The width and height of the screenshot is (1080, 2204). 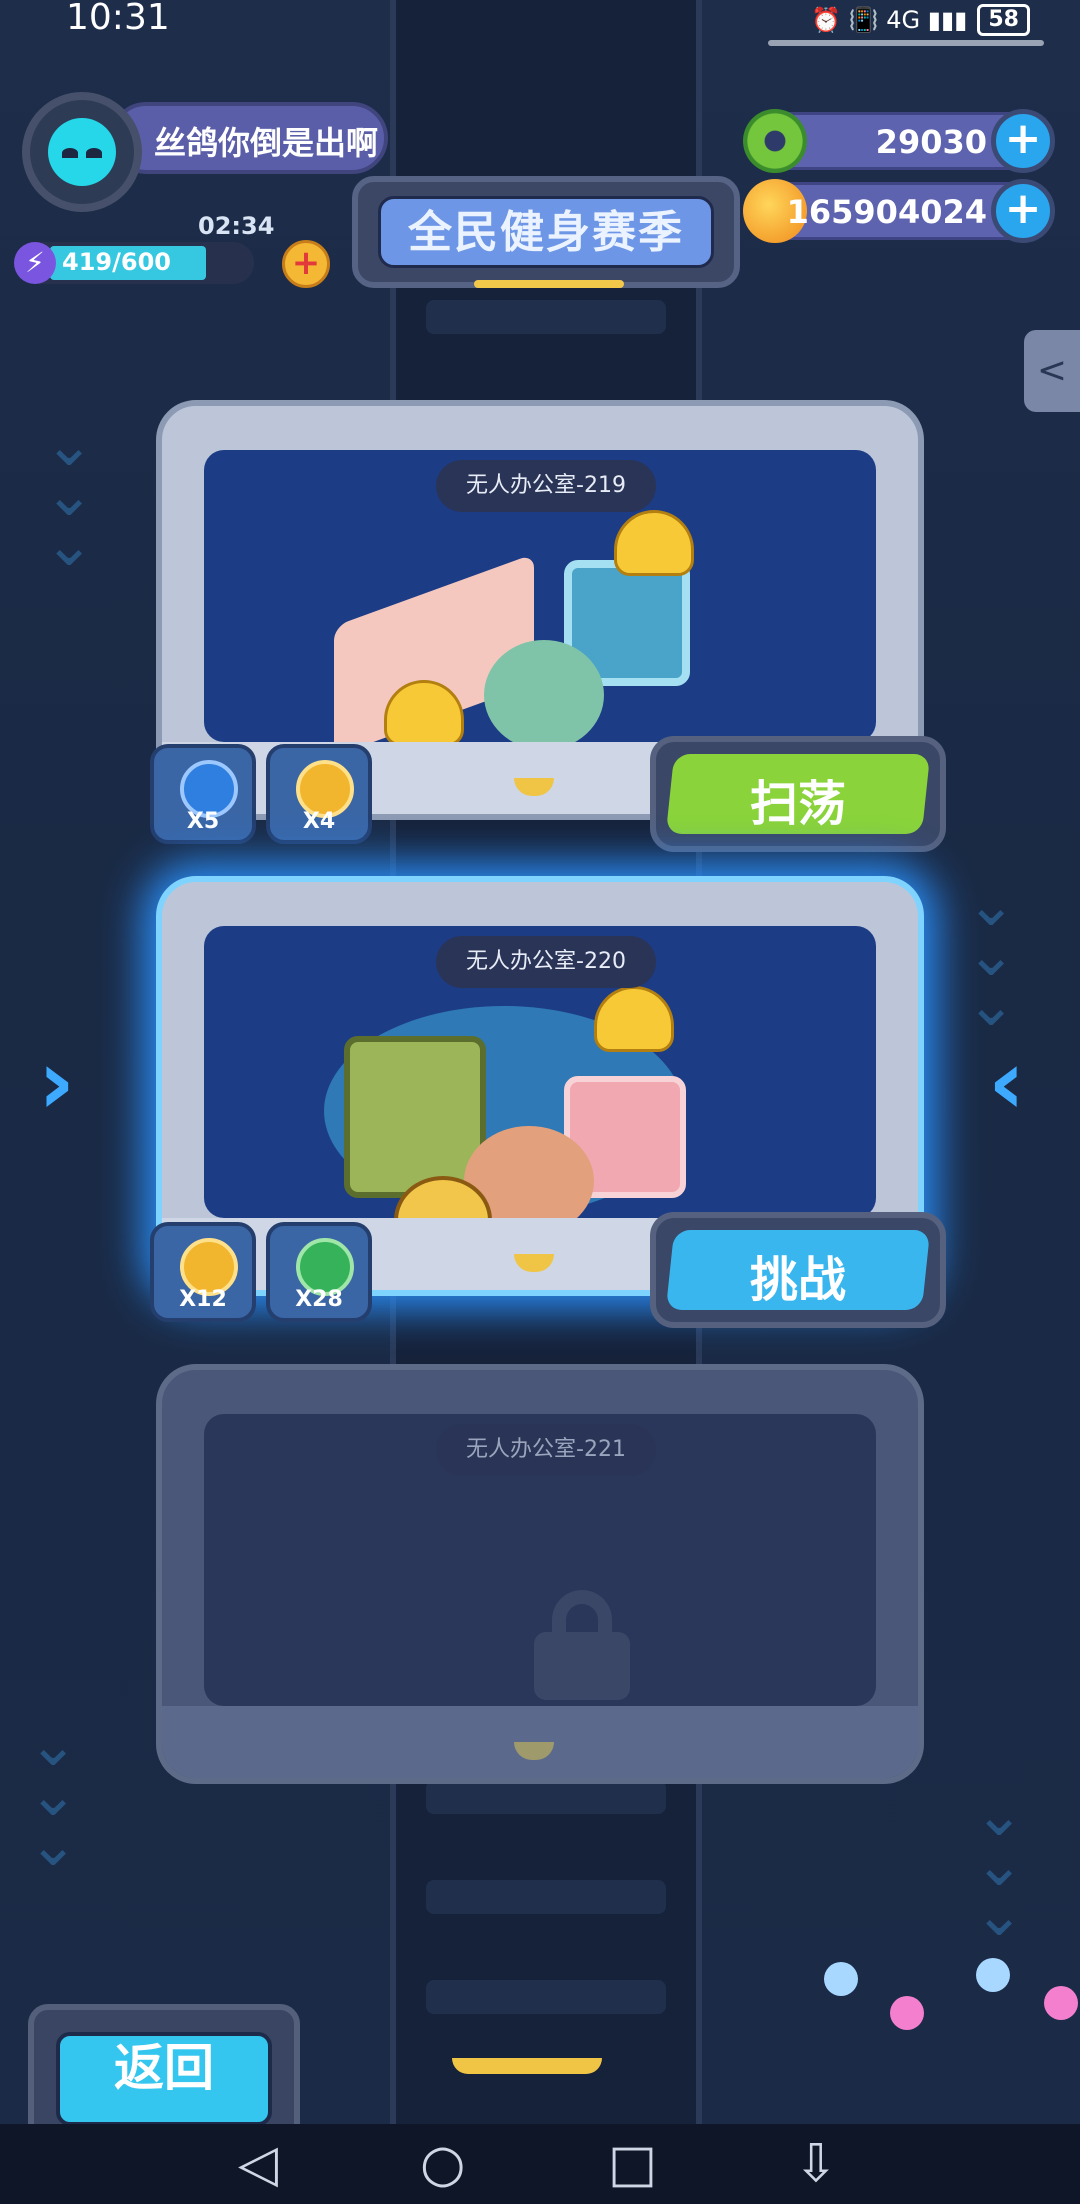 What do you see at coordinates (540, 1574) in the screenshot?
I see `level-card-221: 无人办公室-221` at bounding box center [540, 1574].